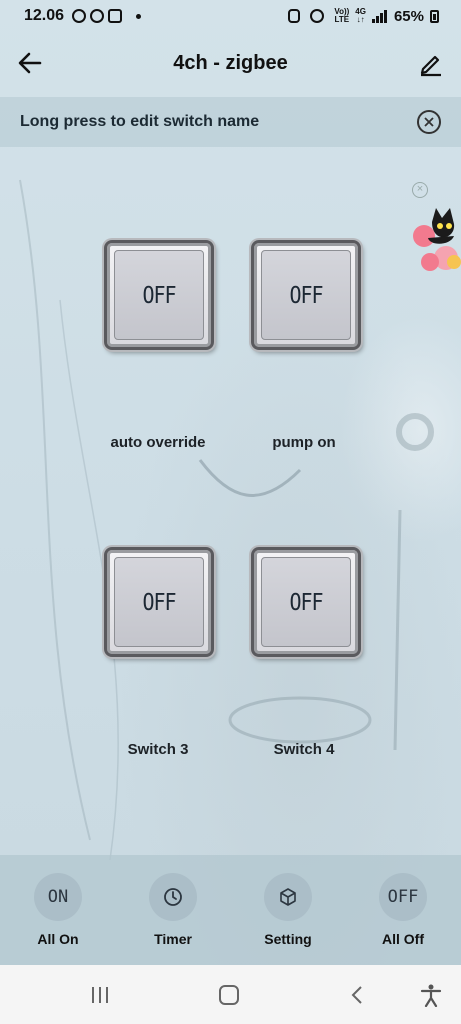 Image resolution: width=461 pixels, height=1024 pixels. I want to click on switch-2-label: pump on, so click(304, 442).